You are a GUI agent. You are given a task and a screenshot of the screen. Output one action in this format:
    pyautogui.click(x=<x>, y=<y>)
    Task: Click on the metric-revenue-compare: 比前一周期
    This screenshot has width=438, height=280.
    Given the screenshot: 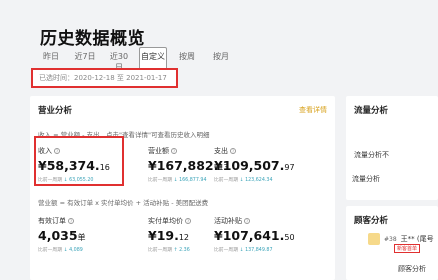 What is the action you would take?
    pyautogui.click(x=160, y=180)
    